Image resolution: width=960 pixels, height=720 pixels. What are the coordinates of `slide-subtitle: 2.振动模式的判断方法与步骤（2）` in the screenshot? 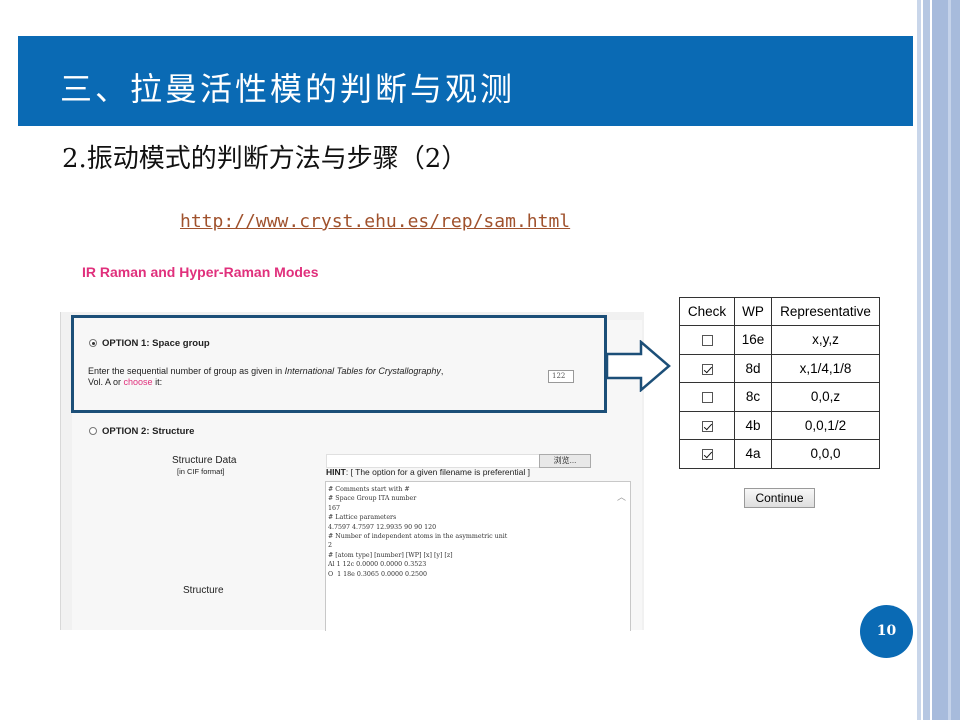 It's located at (265, 159).